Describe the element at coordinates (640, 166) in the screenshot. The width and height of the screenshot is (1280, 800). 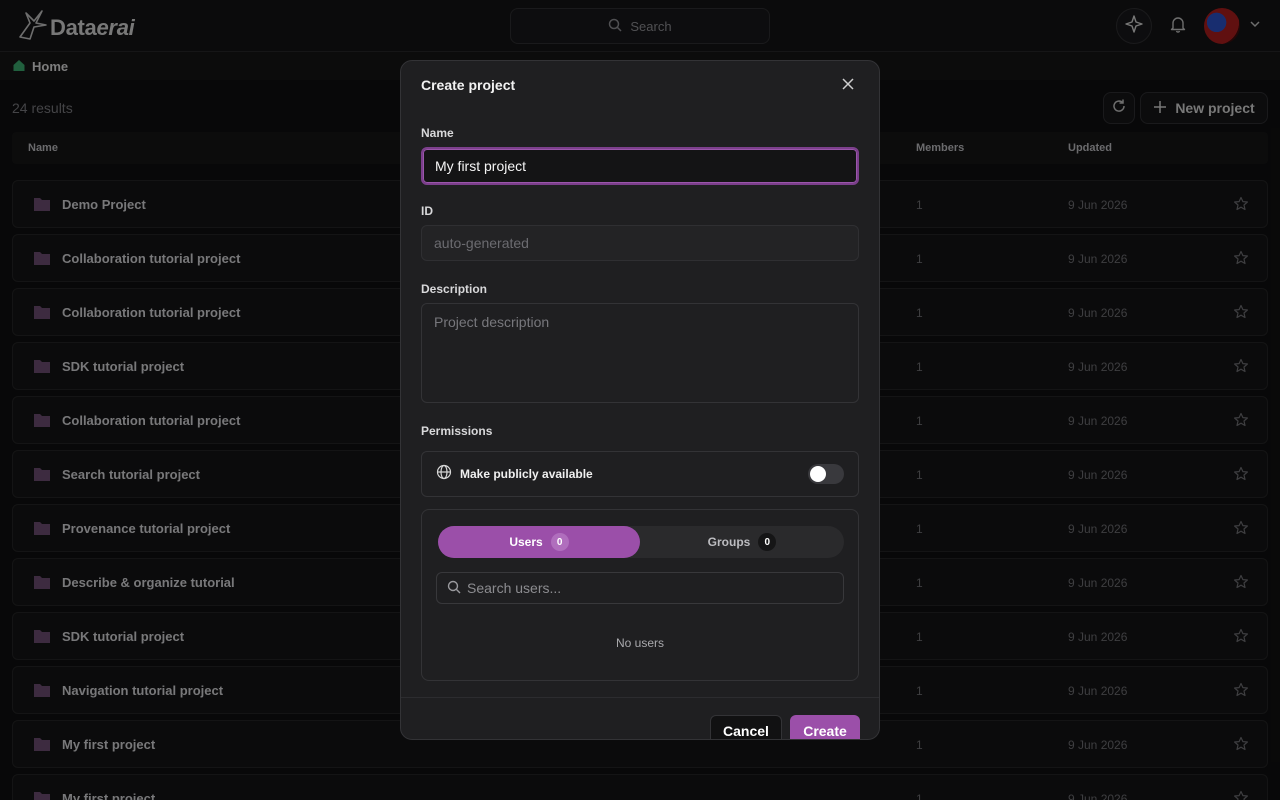
I see `name-input: My first project` at that location.